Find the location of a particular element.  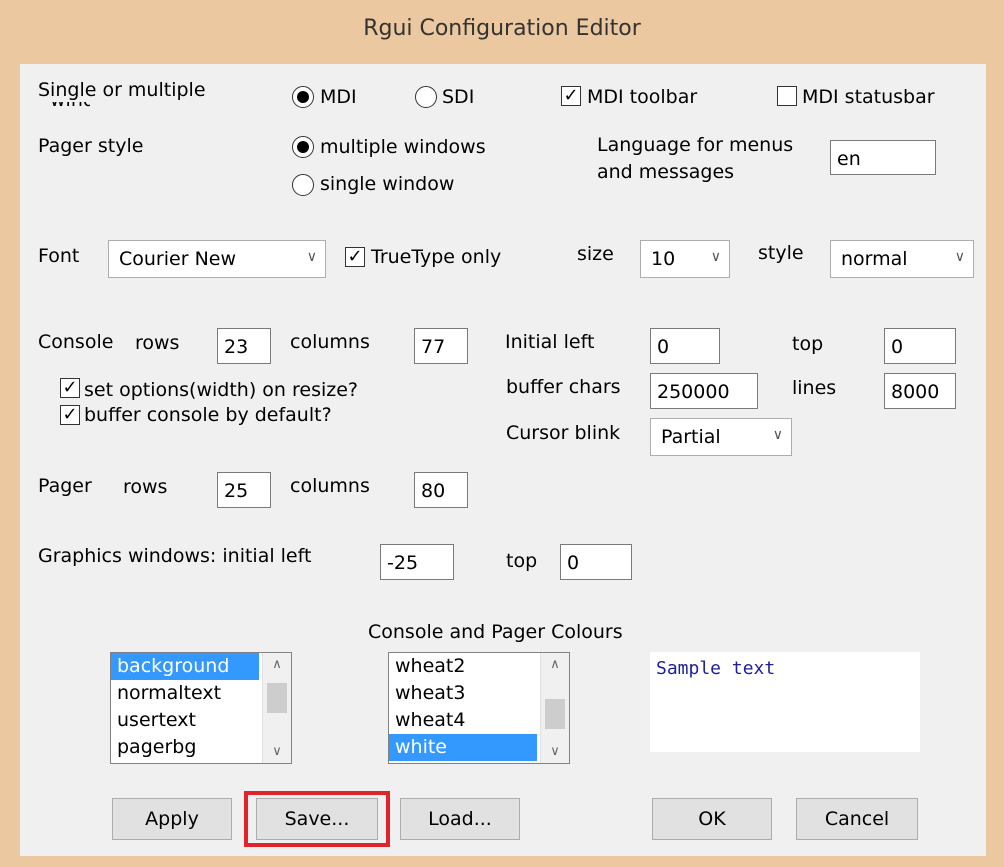

colours-title: Console and Pager Colours is located at coordinates (495, 632).